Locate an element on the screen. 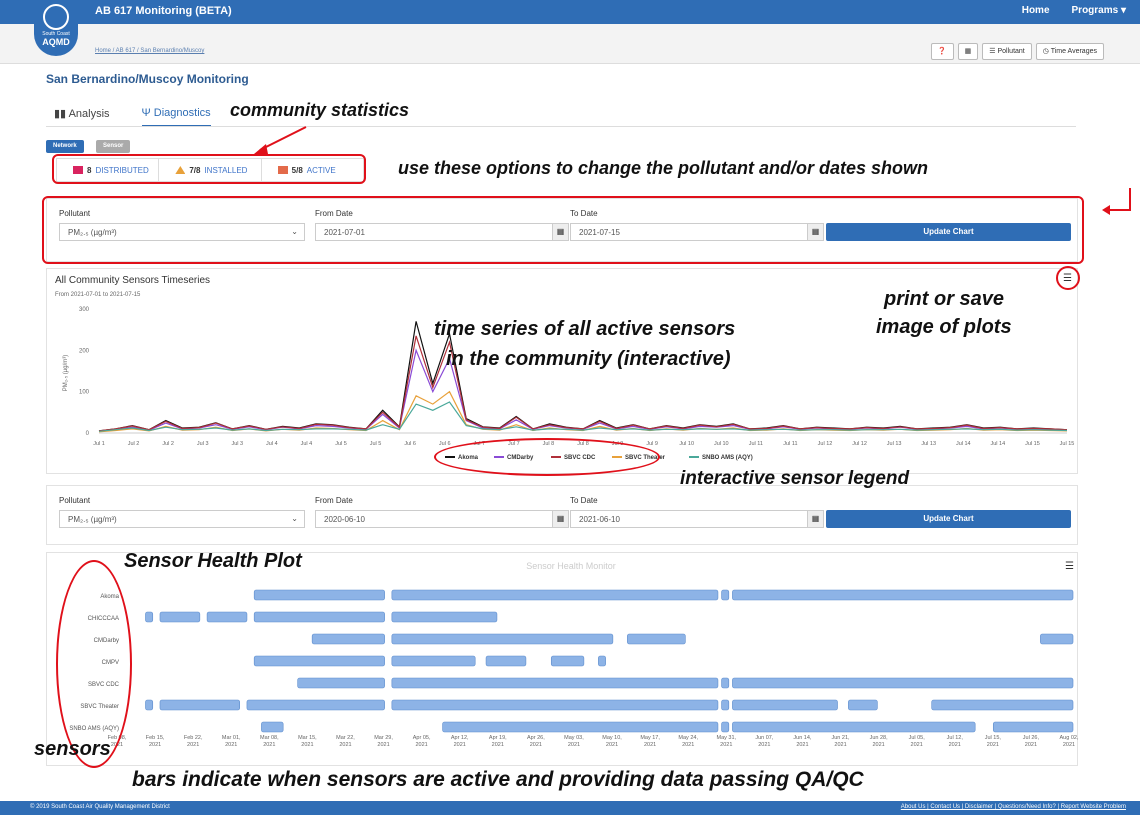  chart-title: All Community Sensors Timeseries is located at coordinates (132, 280).